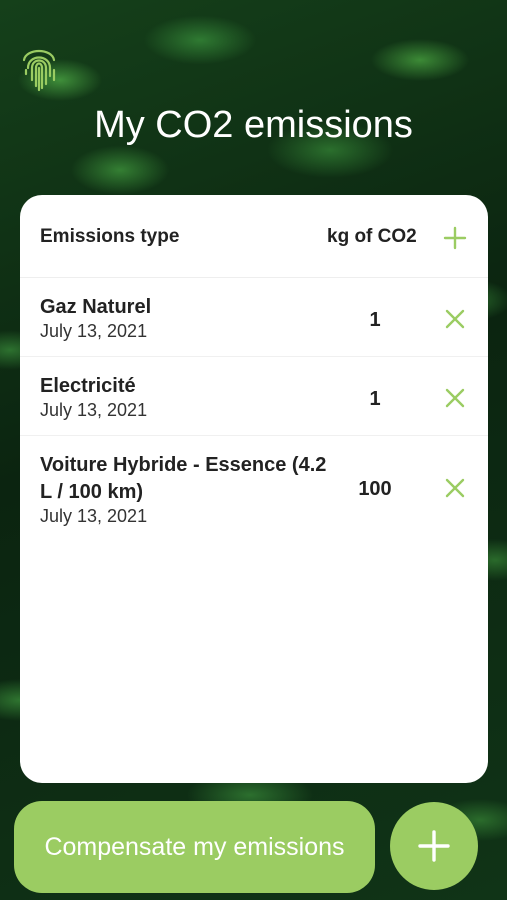 The width and height of the screenshot is (507, 900). I want to click on emission-name: Gaz Naturel, so click(96, 307).